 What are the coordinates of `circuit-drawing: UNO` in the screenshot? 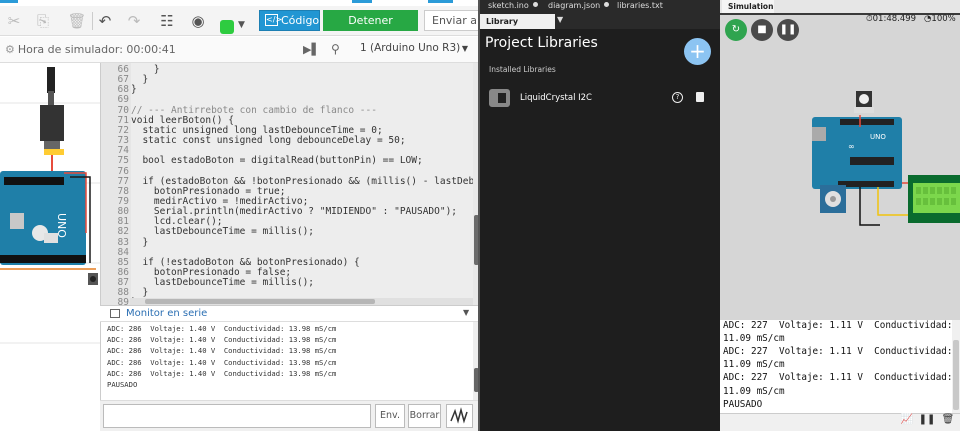 It's located at (50, 247).